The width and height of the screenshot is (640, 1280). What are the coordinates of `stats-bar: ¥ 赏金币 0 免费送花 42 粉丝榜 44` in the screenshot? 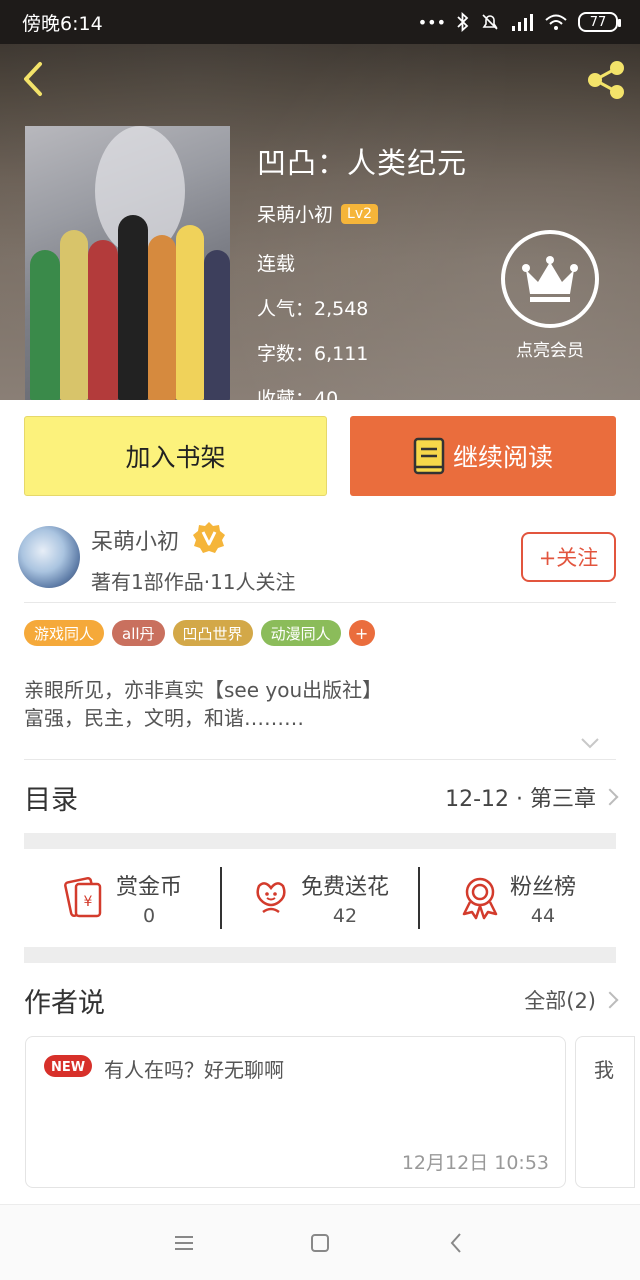 It's located at (320, 898).